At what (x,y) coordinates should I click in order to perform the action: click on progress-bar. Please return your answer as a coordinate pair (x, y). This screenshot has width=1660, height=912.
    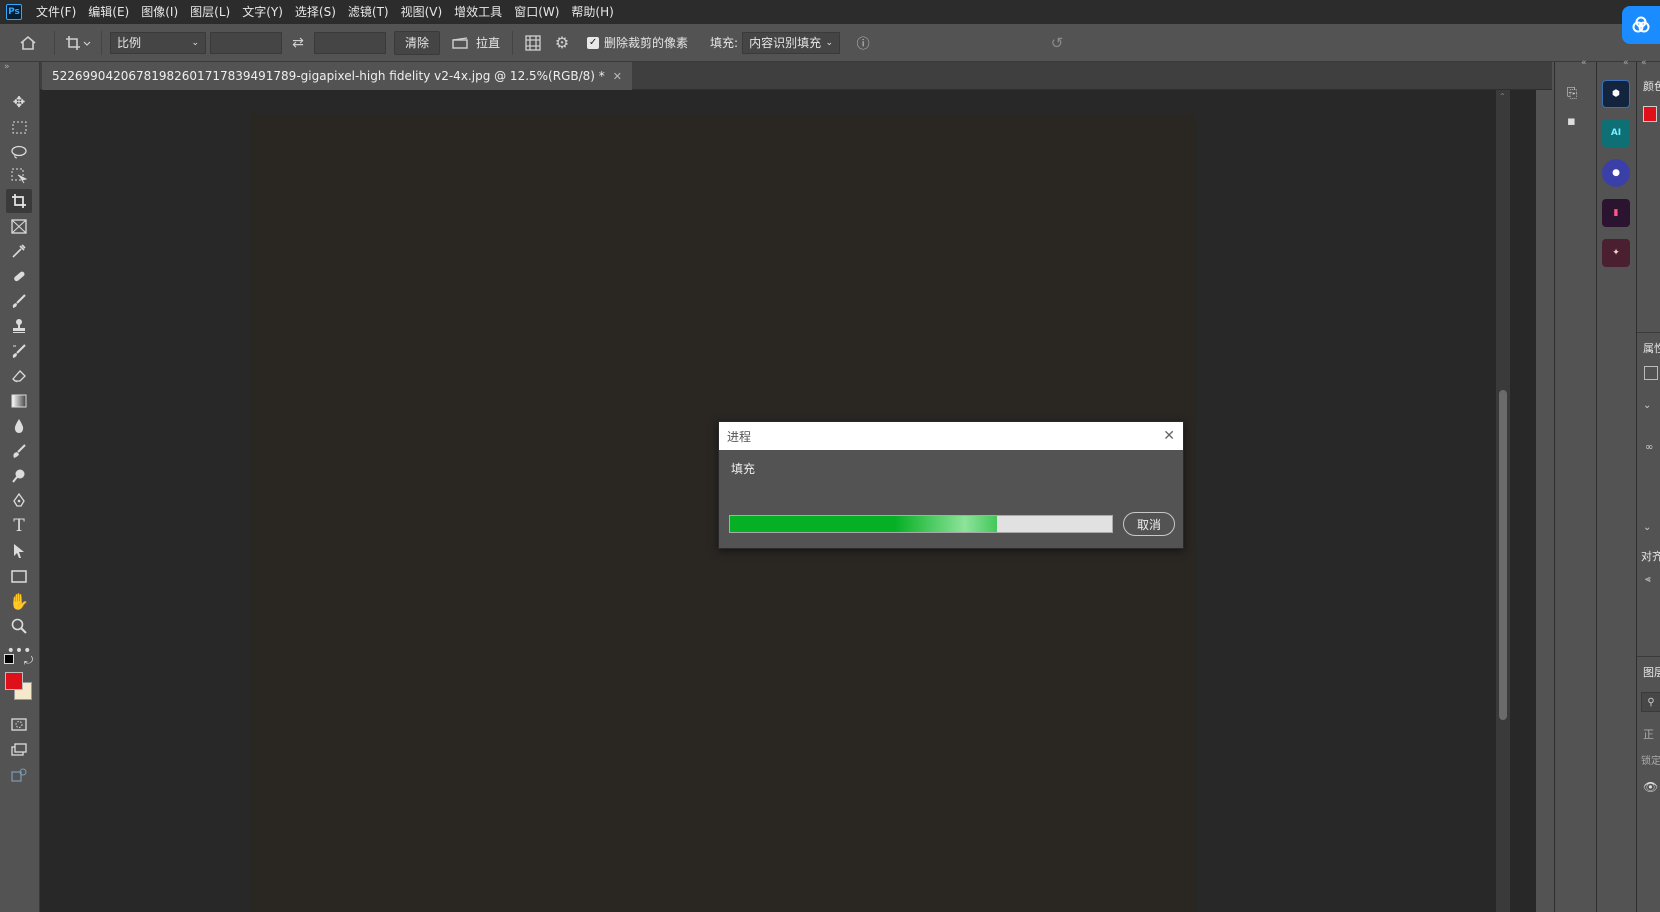
    Looking at the image, I should click on (921, 524).